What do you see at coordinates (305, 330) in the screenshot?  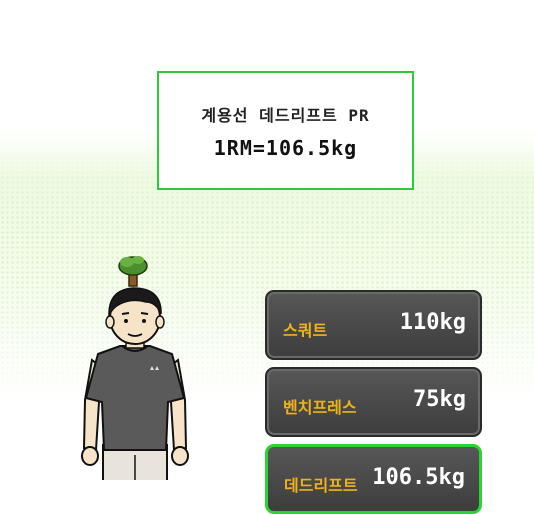 I see `stat-label: 스쿼트` at bounding box center [305, 330].